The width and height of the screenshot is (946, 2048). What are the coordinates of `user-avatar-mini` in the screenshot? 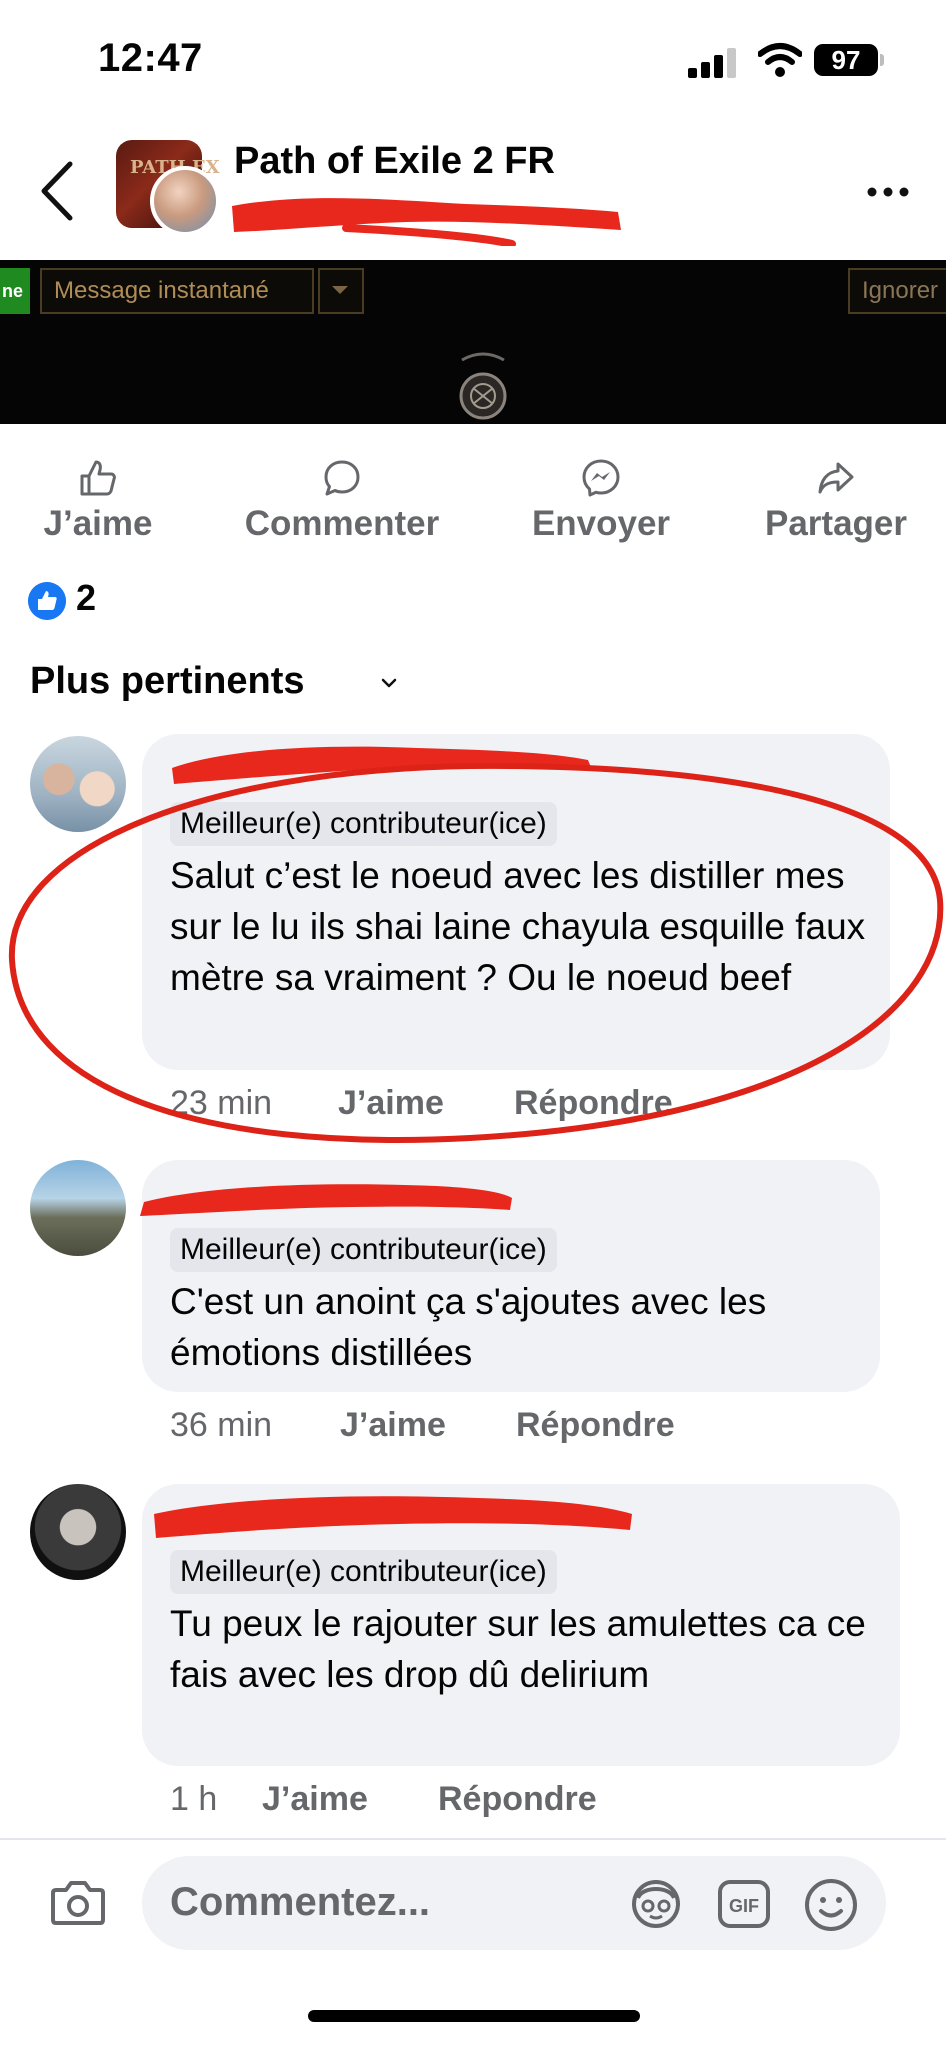 It's located at (185, 201).